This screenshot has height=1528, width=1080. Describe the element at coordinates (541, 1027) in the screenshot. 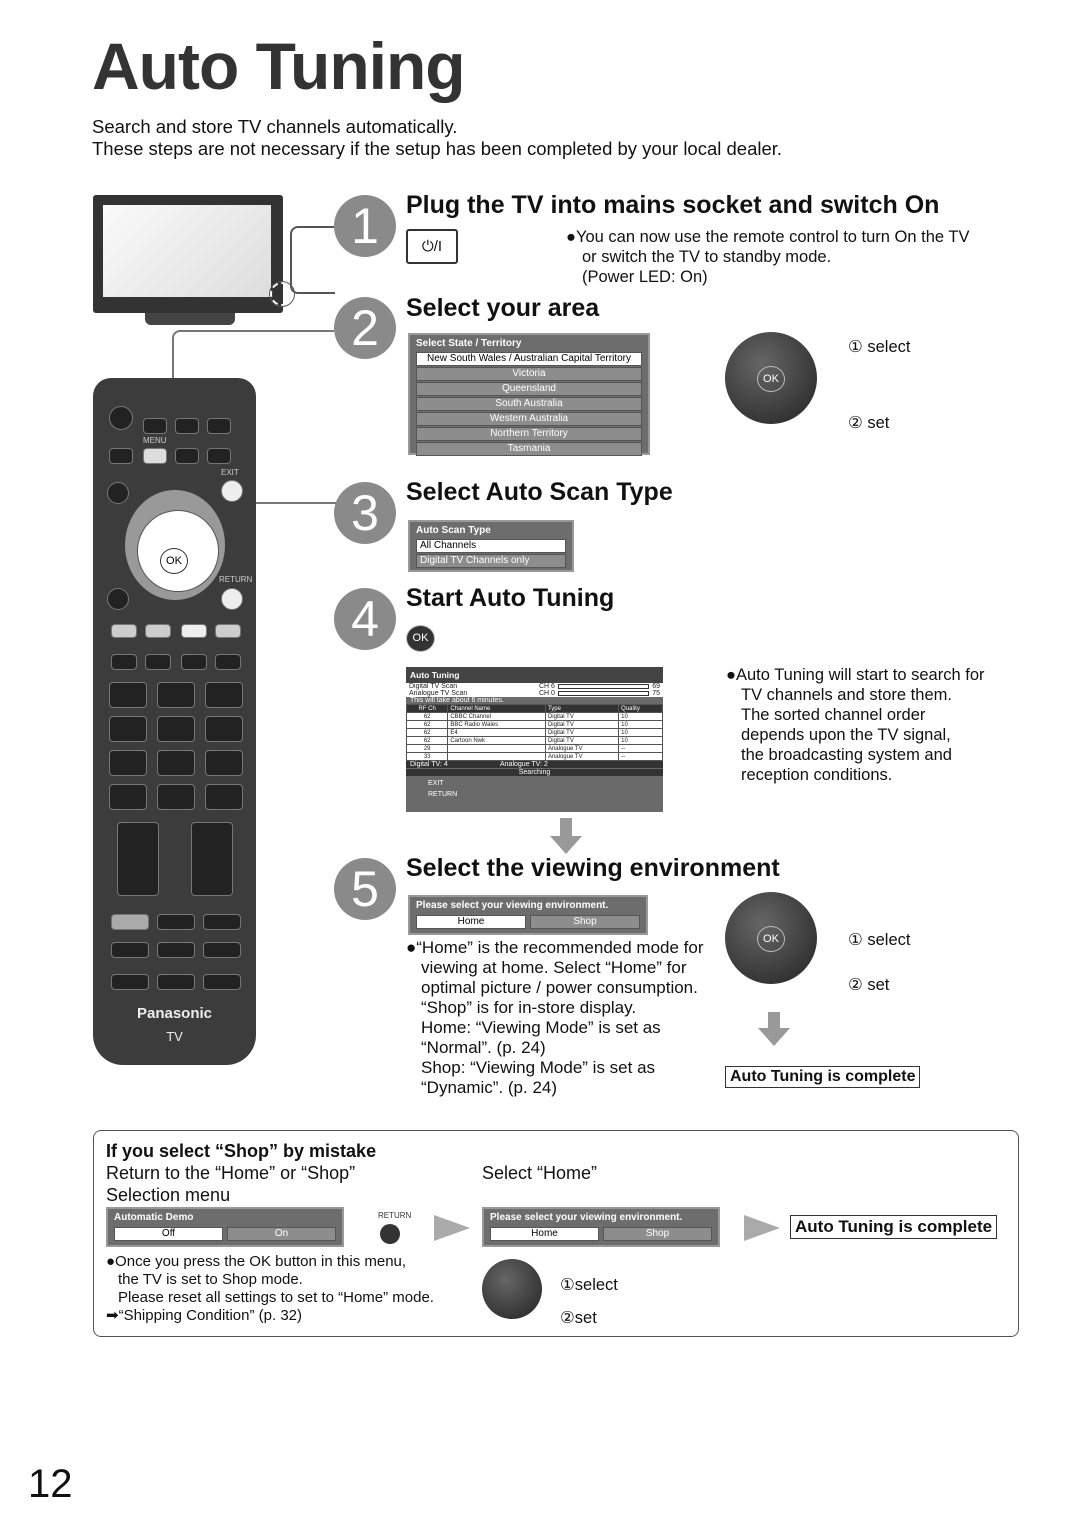

I see `step-note: Home: “Viewing Mode” is set as` at that location.